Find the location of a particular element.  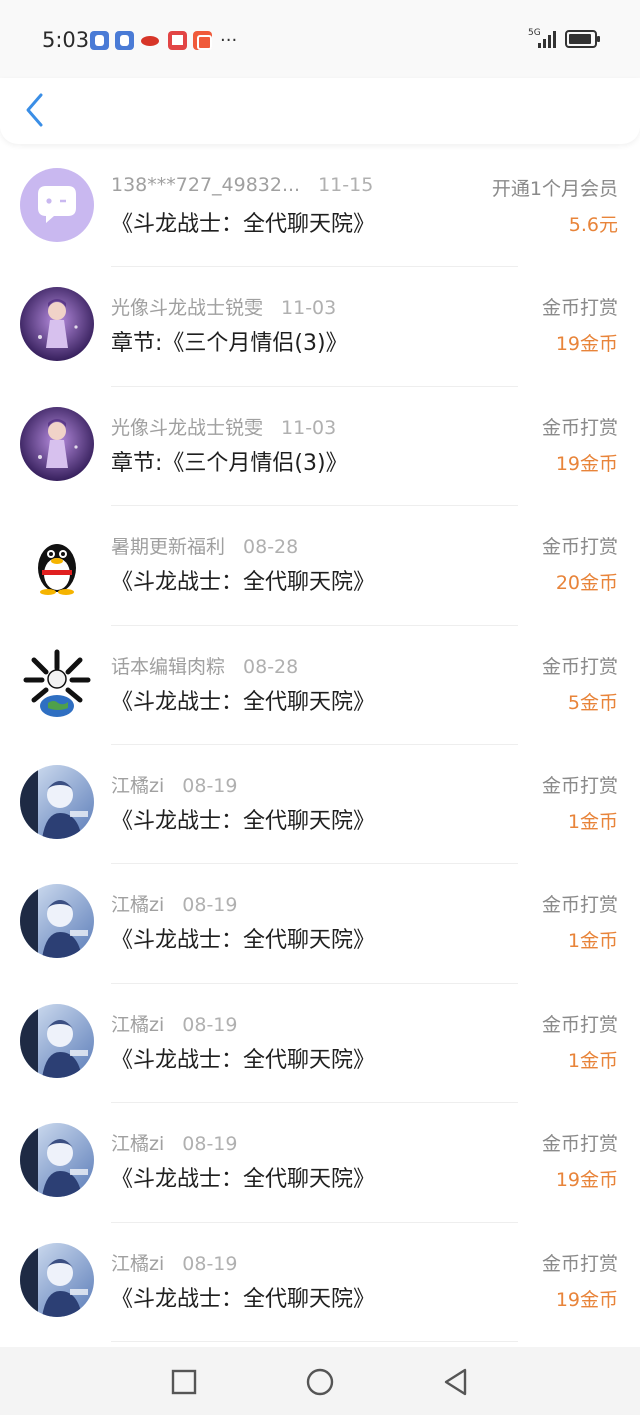

record-amount: 5.6元 is located at coordinates (593, 225).